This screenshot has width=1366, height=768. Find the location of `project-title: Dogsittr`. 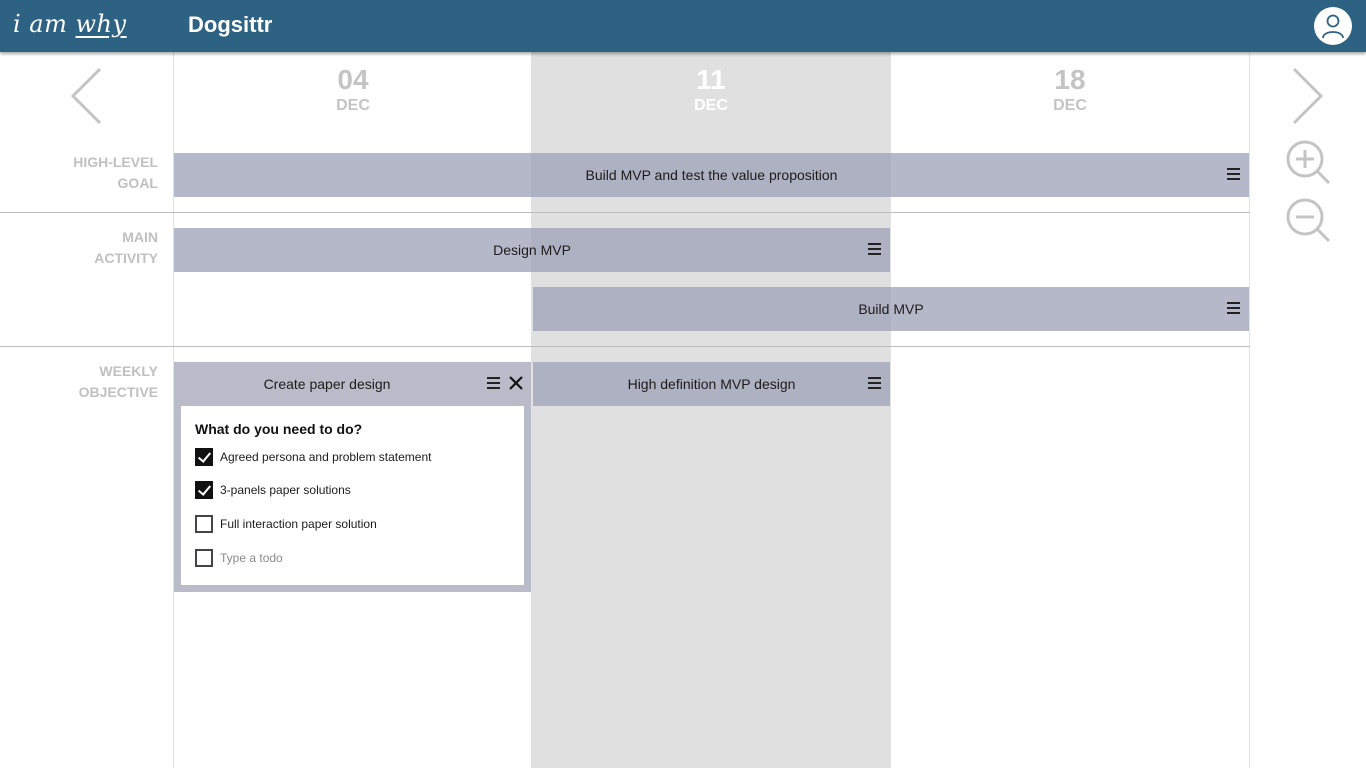

project-title: Dogsittr is located at coordinates (230, 24).